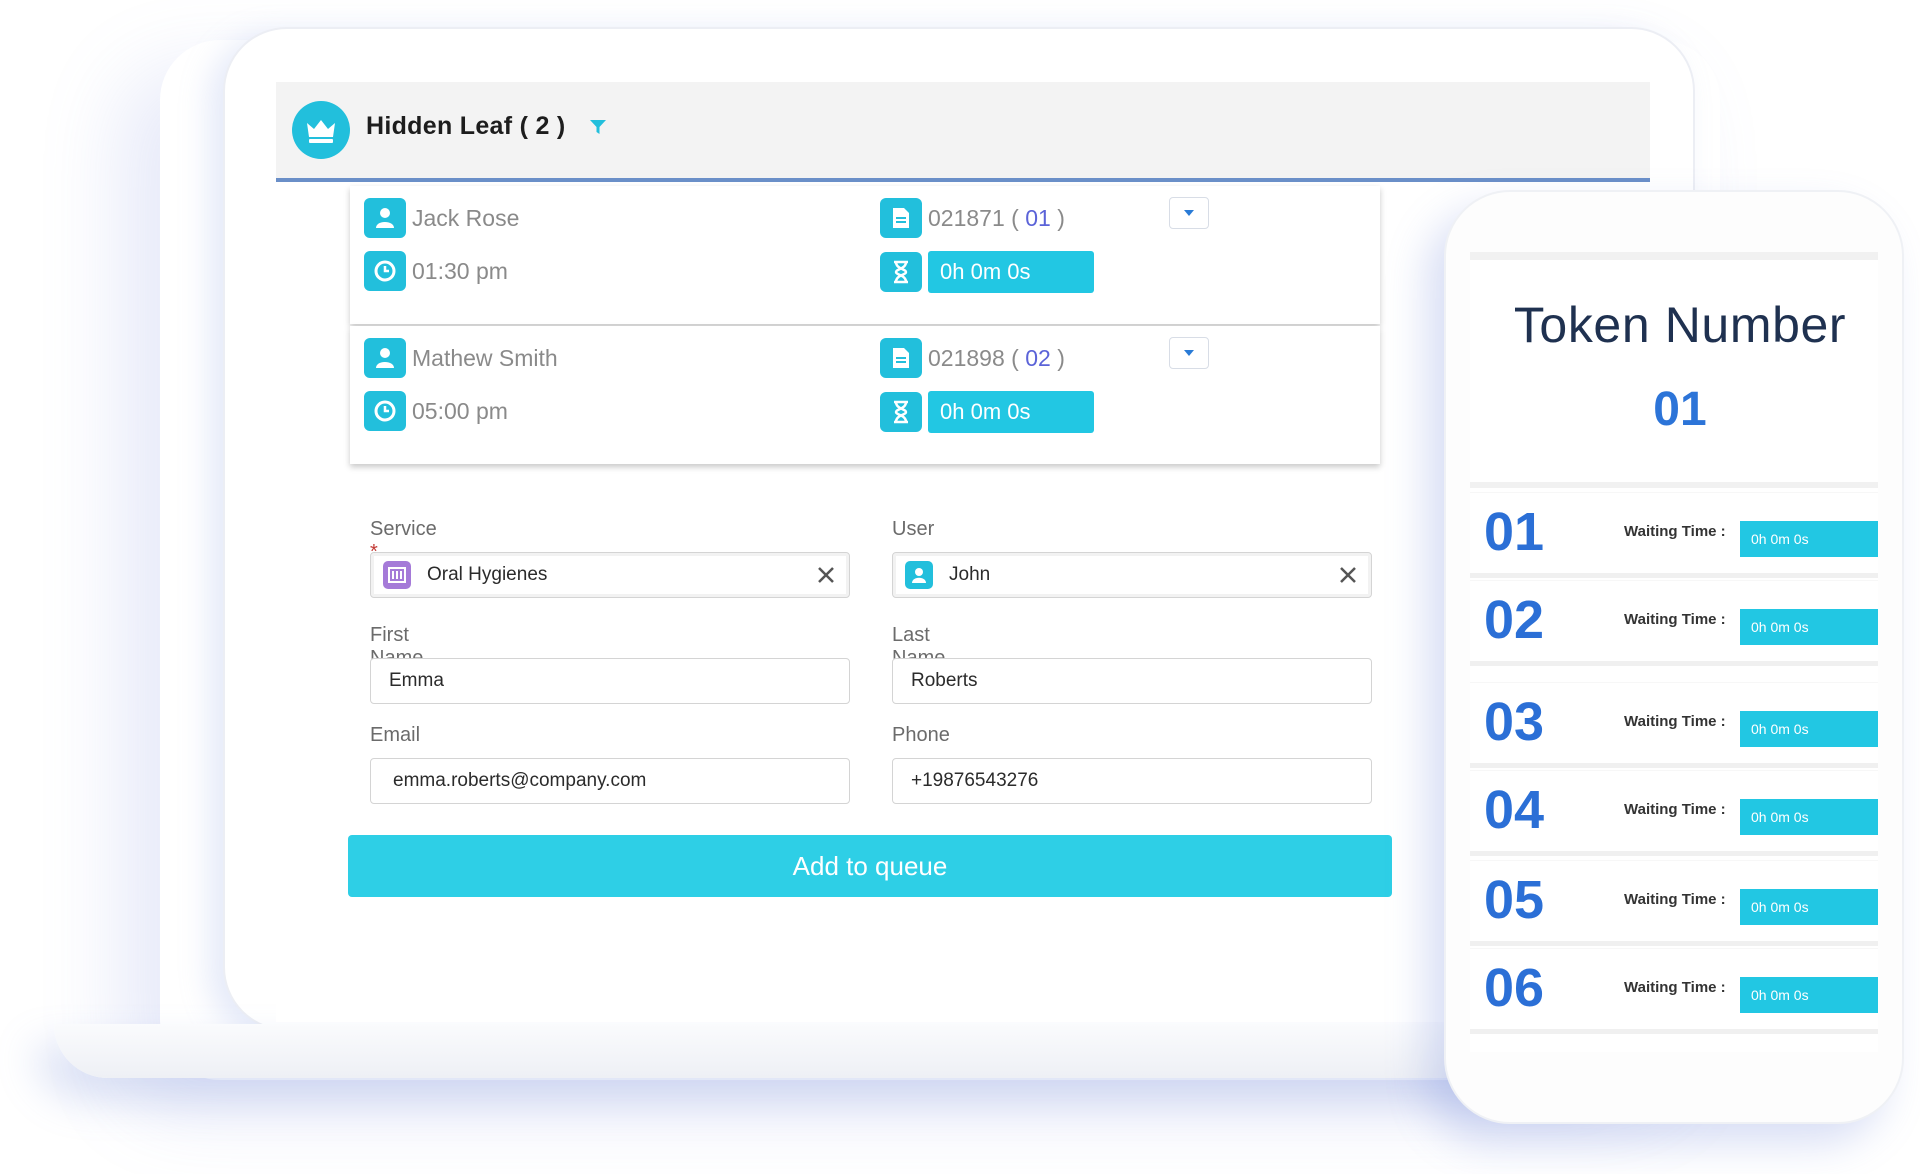 This screenshot has height=1174, width=1920. I want to click on queue-row: 02 Waiting Time : 0h 0m 0s, so click(1674, 623).